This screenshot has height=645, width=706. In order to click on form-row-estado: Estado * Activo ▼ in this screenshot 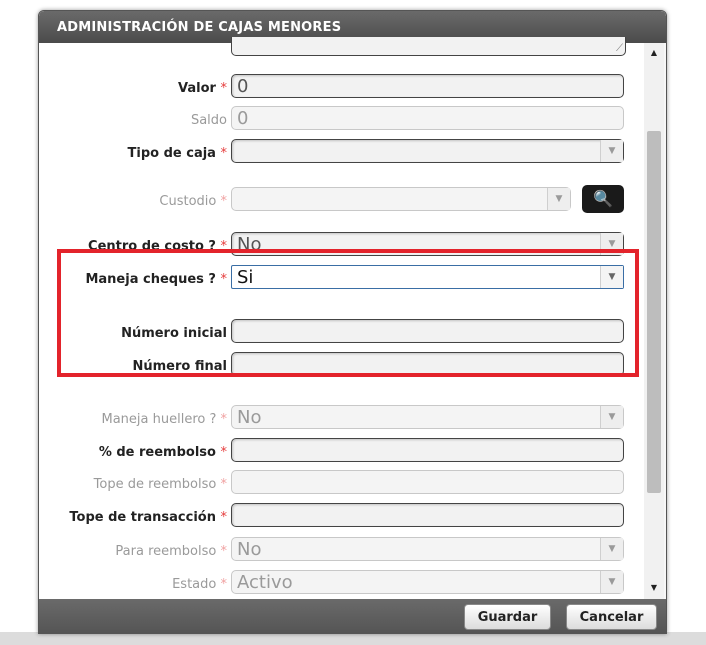, I will do `click(343, 584)`.